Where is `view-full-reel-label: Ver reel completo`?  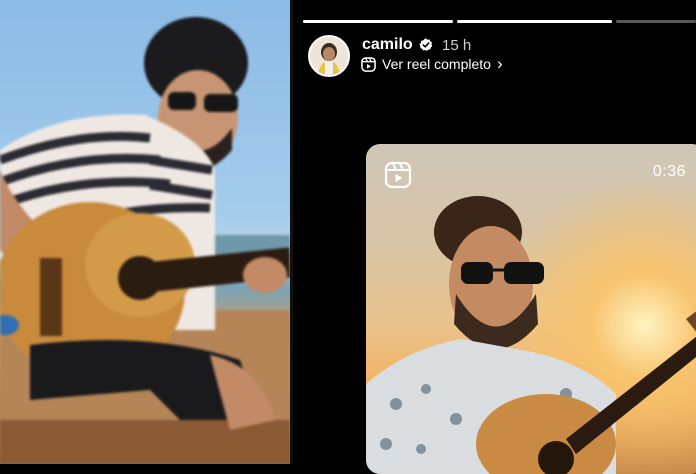
view-full-reel-label: Ver reel completo is located at coordinates (436, 64).